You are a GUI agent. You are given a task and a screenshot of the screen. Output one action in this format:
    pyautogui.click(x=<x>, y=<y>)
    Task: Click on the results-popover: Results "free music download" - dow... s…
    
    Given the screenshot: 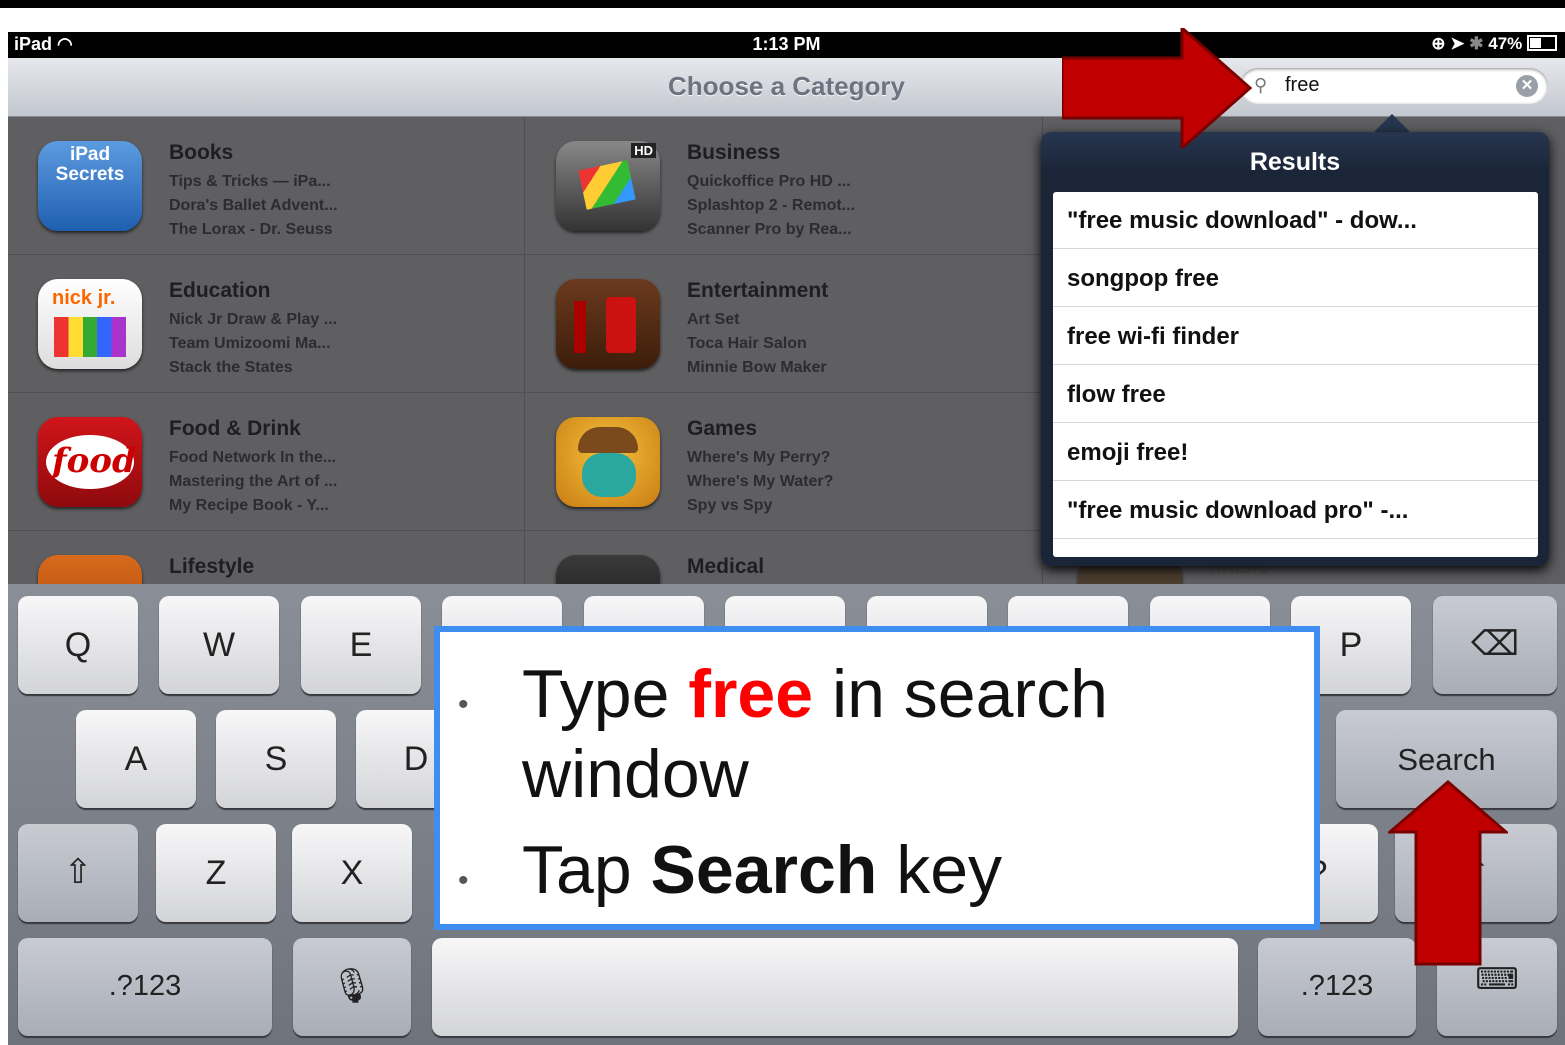 What is the action you would take?
    pyautogui.click(x=1295, y=349)
    